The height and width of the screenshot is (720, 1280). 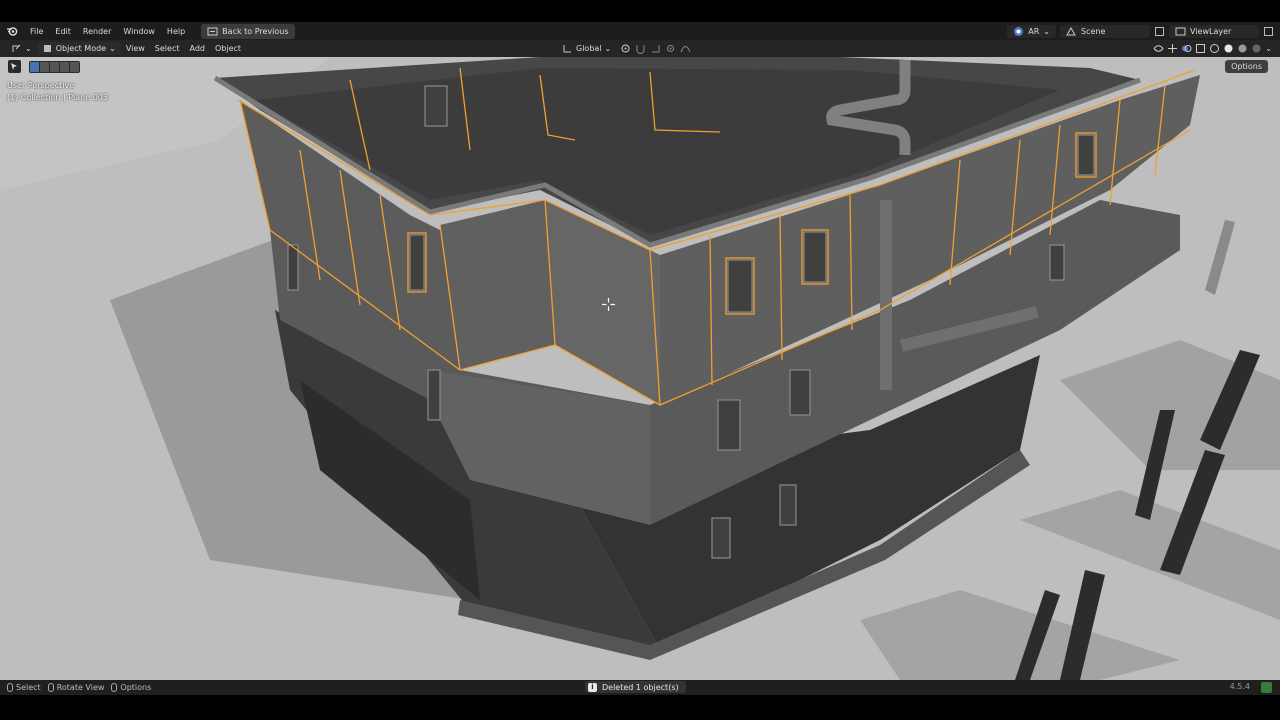 What do you see at coordinates (1019, 31) in the screenshot?
I see `scene-icon` at bounding box center [1019, 31].